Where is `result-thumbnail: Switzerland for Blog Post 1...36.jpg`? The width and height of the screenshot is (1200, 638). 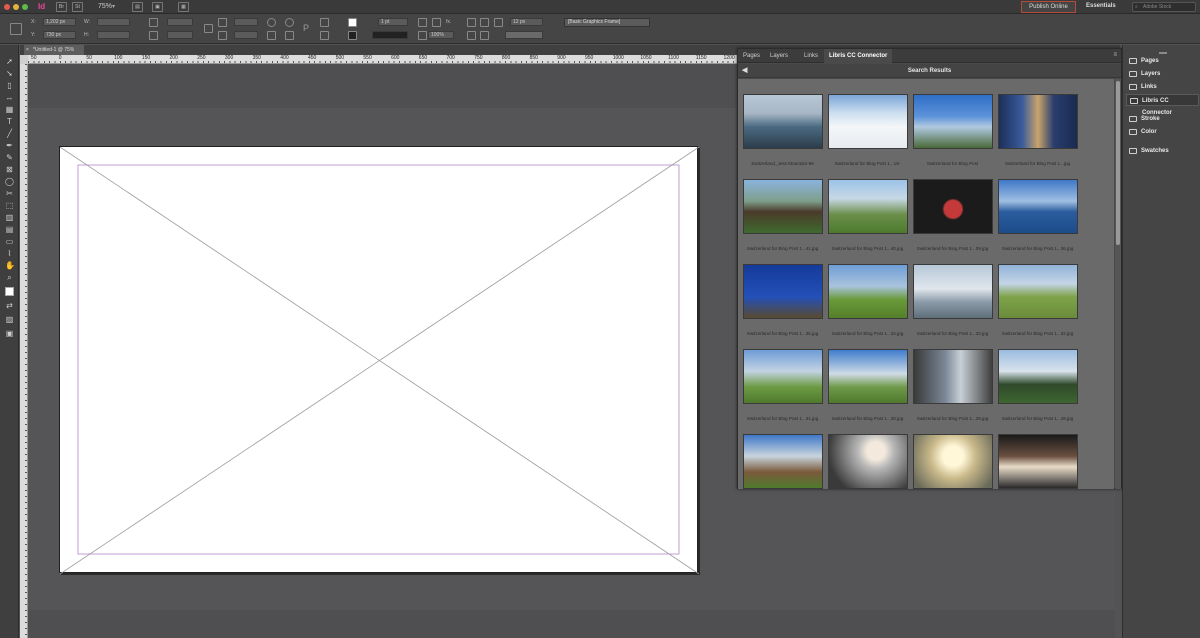
result-thumbnail: Switzerland for Blog Post 1...36.jpg is located at coordinates (1037, 216).